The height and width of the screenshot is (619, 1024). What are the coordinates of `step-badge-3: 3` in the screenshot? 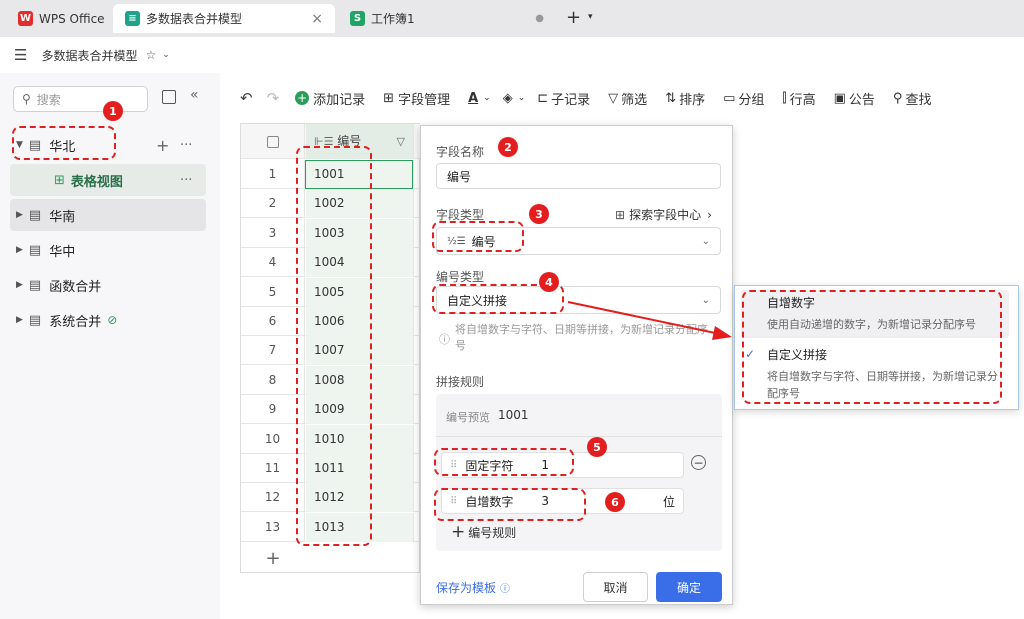 It's located at (539, 214).